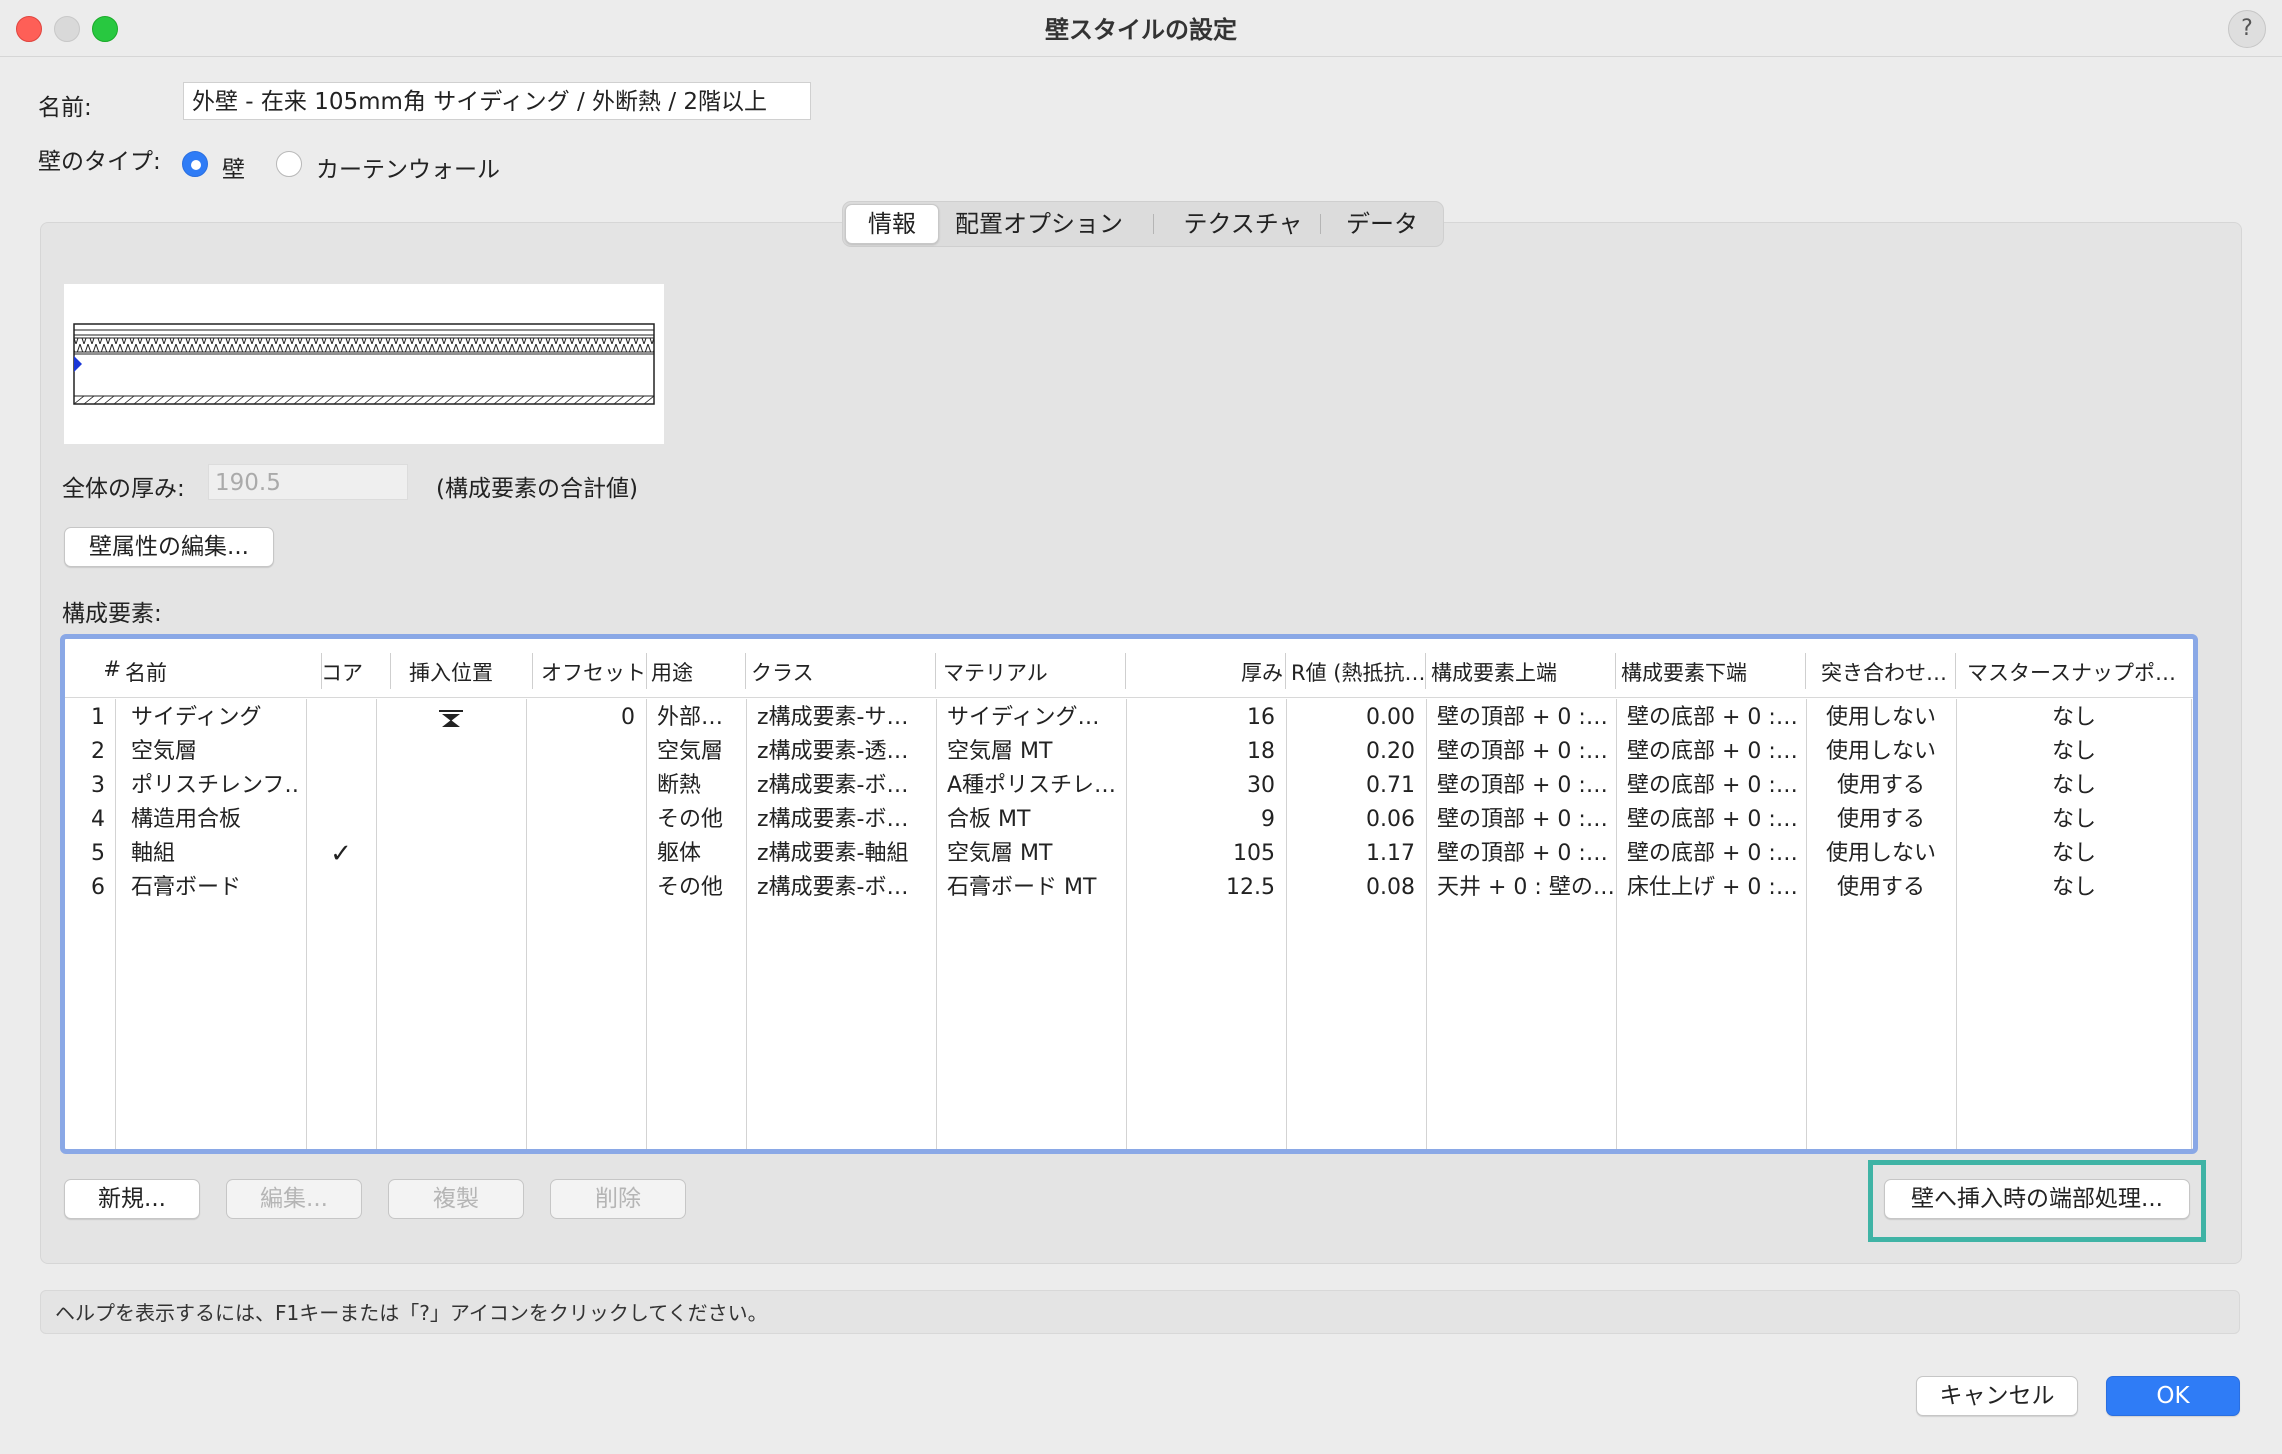 The height and width of the screenshot is (1454, 2282). Describe the element at coordinates (459, 672) in the screenshot. I see `column-header-insert-position: 挿入位置` at that location.